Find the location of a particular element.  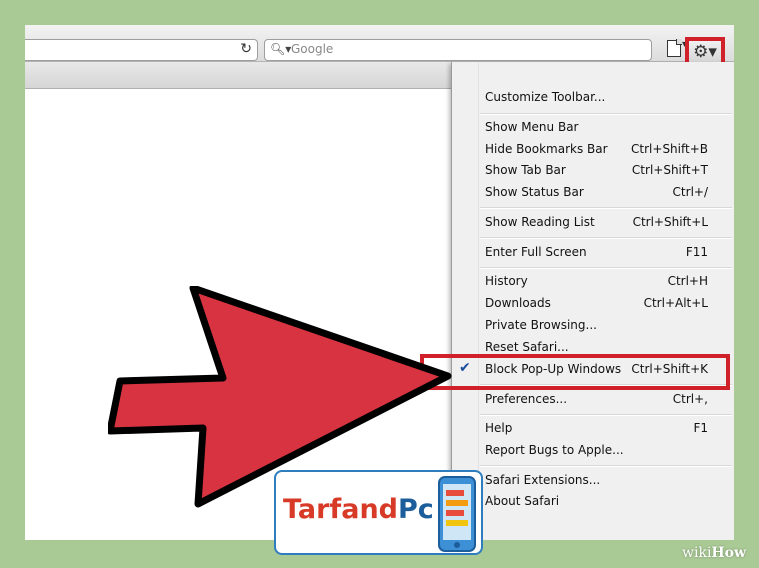

brand-watermark: TarfandPc is located at coordinates (378, 512).